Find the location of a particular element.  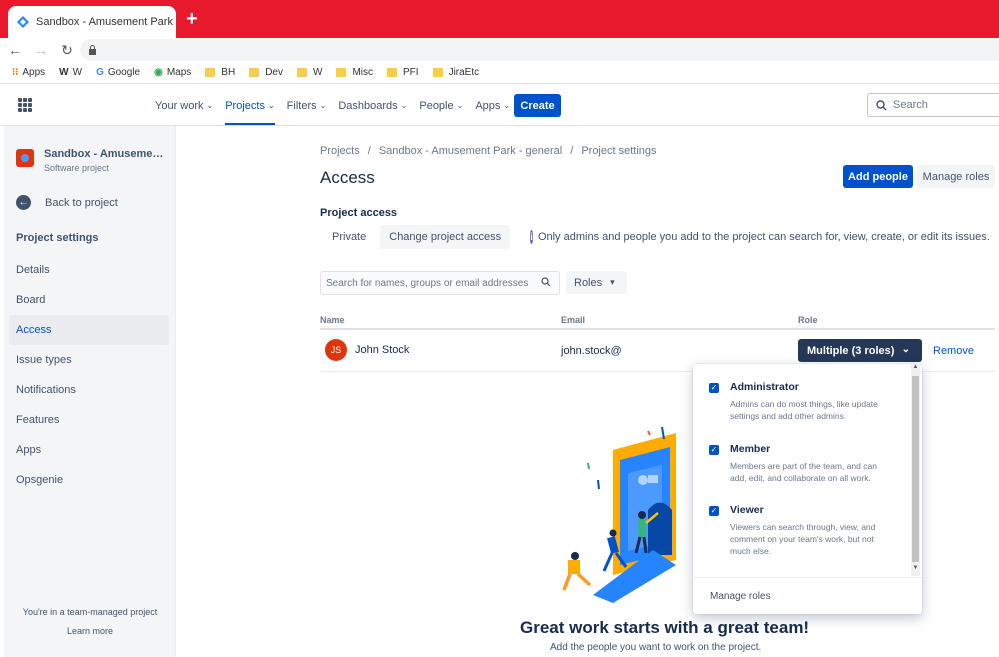

global-search-placeholder: Search is located at coordinates (910, 105).